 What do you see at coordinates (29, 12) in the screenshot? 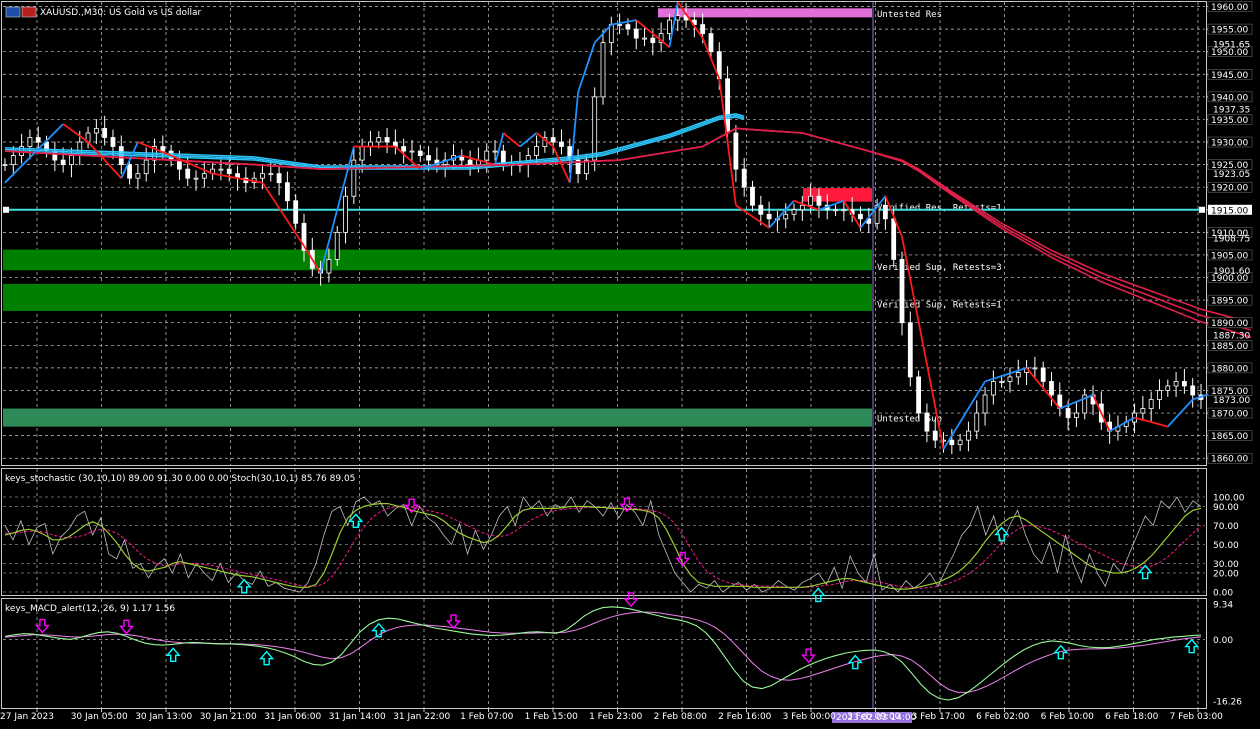
I see `flag-icon-second` at bounding box center [29, 12].